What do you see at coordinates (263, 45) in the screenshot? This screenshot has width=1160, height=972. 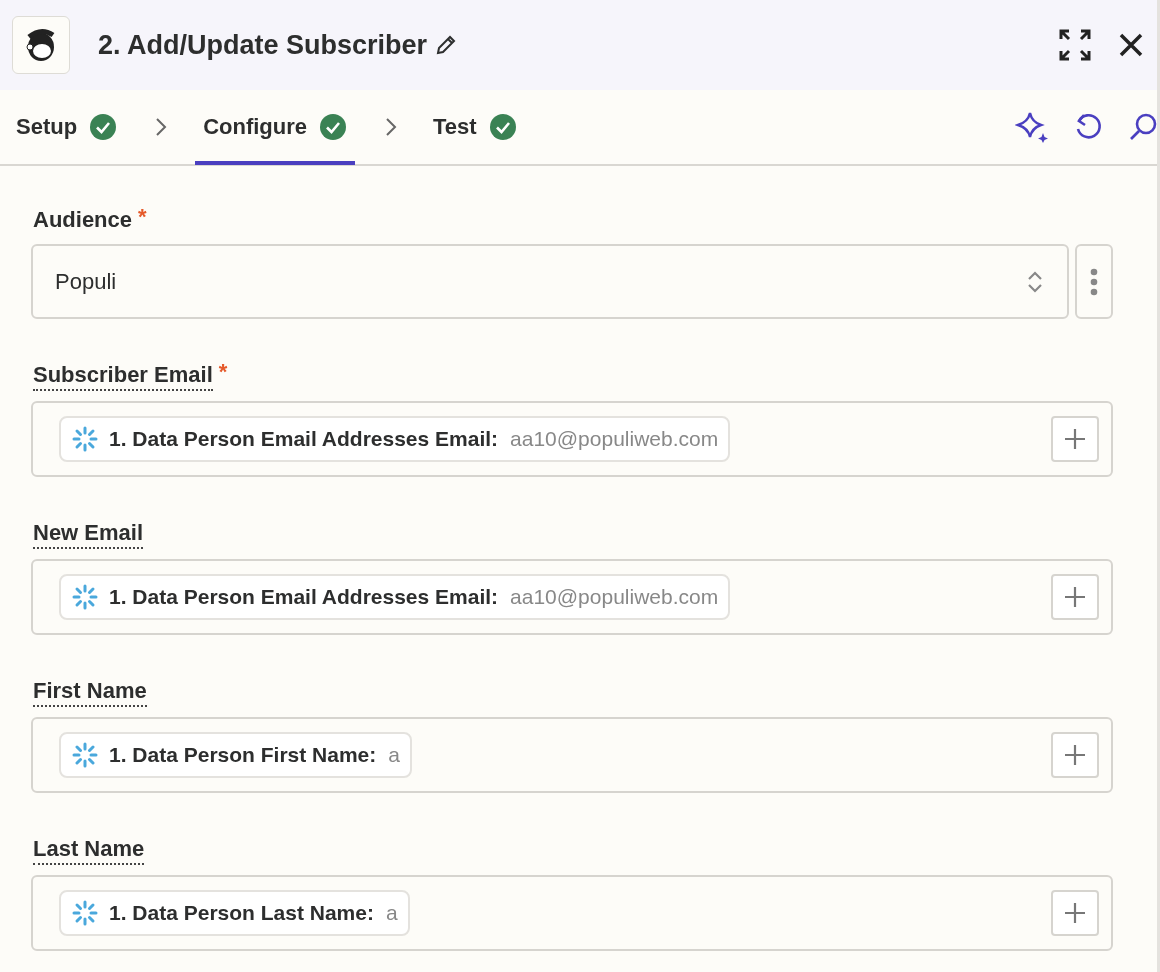 I see `step-title: 2. Add/Update Subscriber` at bounding box center [263, 45].